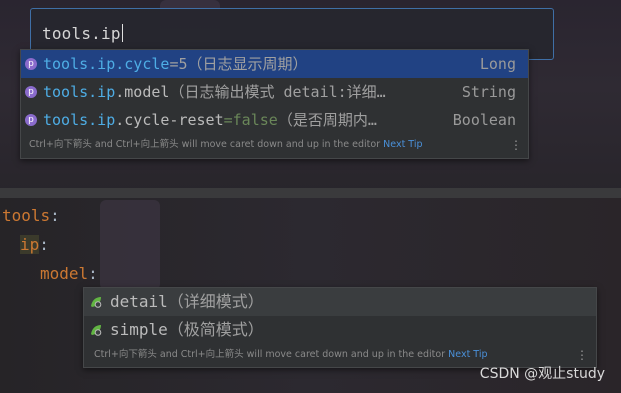 This screenshot has width=621, height=393. I want to click on completion-item-label: detail（详细模式）, so click(187, 301).